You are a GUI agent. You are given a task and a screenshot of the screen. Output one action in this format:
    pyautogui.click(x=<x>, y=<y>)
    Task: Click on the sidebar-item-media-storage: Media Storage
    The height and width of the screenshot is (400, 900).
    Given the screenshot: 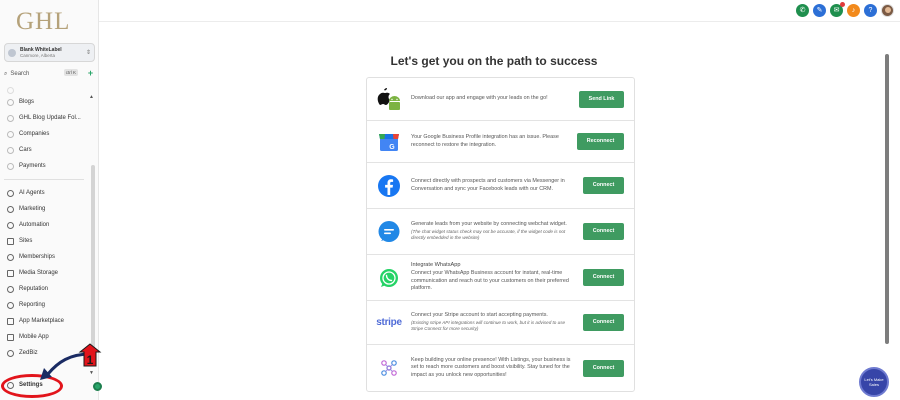 What is the action you would take?
    pyautogui.click(x=44, y=273)
    